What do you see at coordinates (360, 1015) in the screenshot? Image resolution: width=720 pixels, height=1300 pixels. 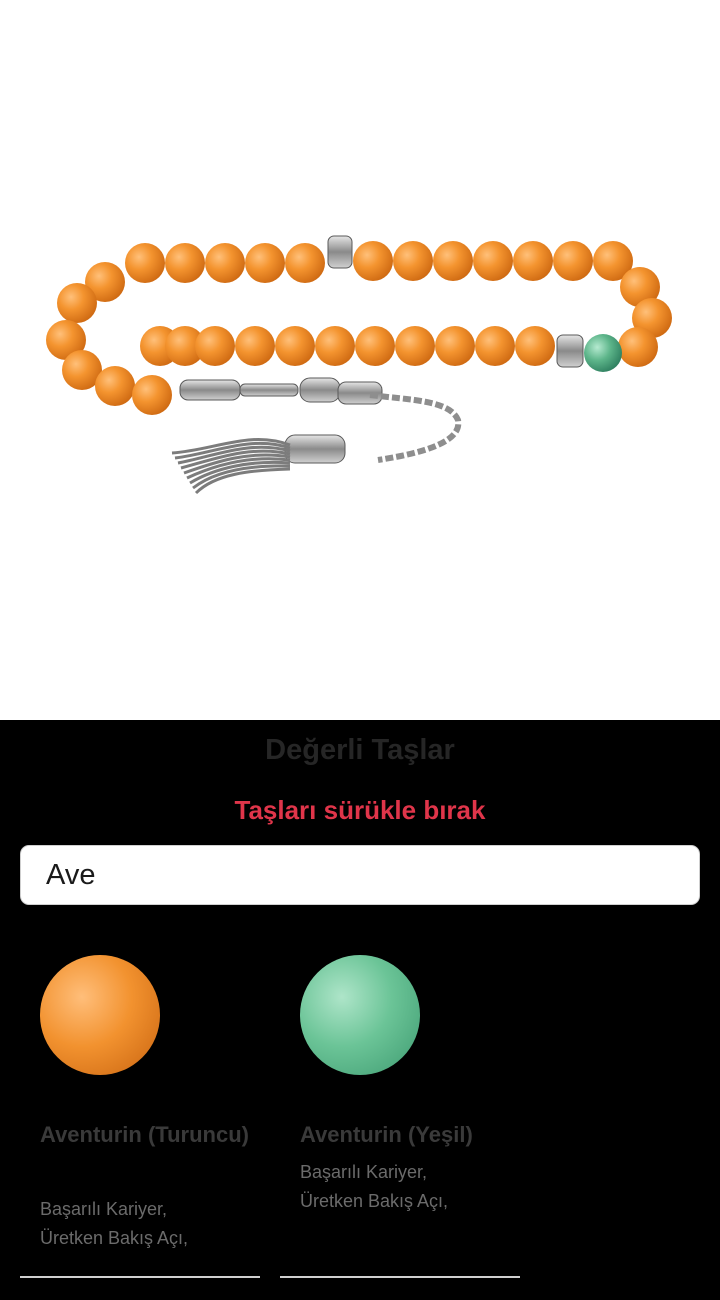 I see `stone-image-green-aventurine` at bounding box center [360, 1015].